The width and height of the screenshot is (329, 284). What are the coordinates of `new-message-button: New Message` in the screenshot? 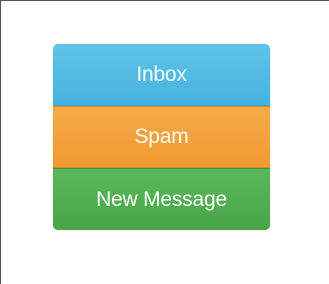 It's located at (161, 199).